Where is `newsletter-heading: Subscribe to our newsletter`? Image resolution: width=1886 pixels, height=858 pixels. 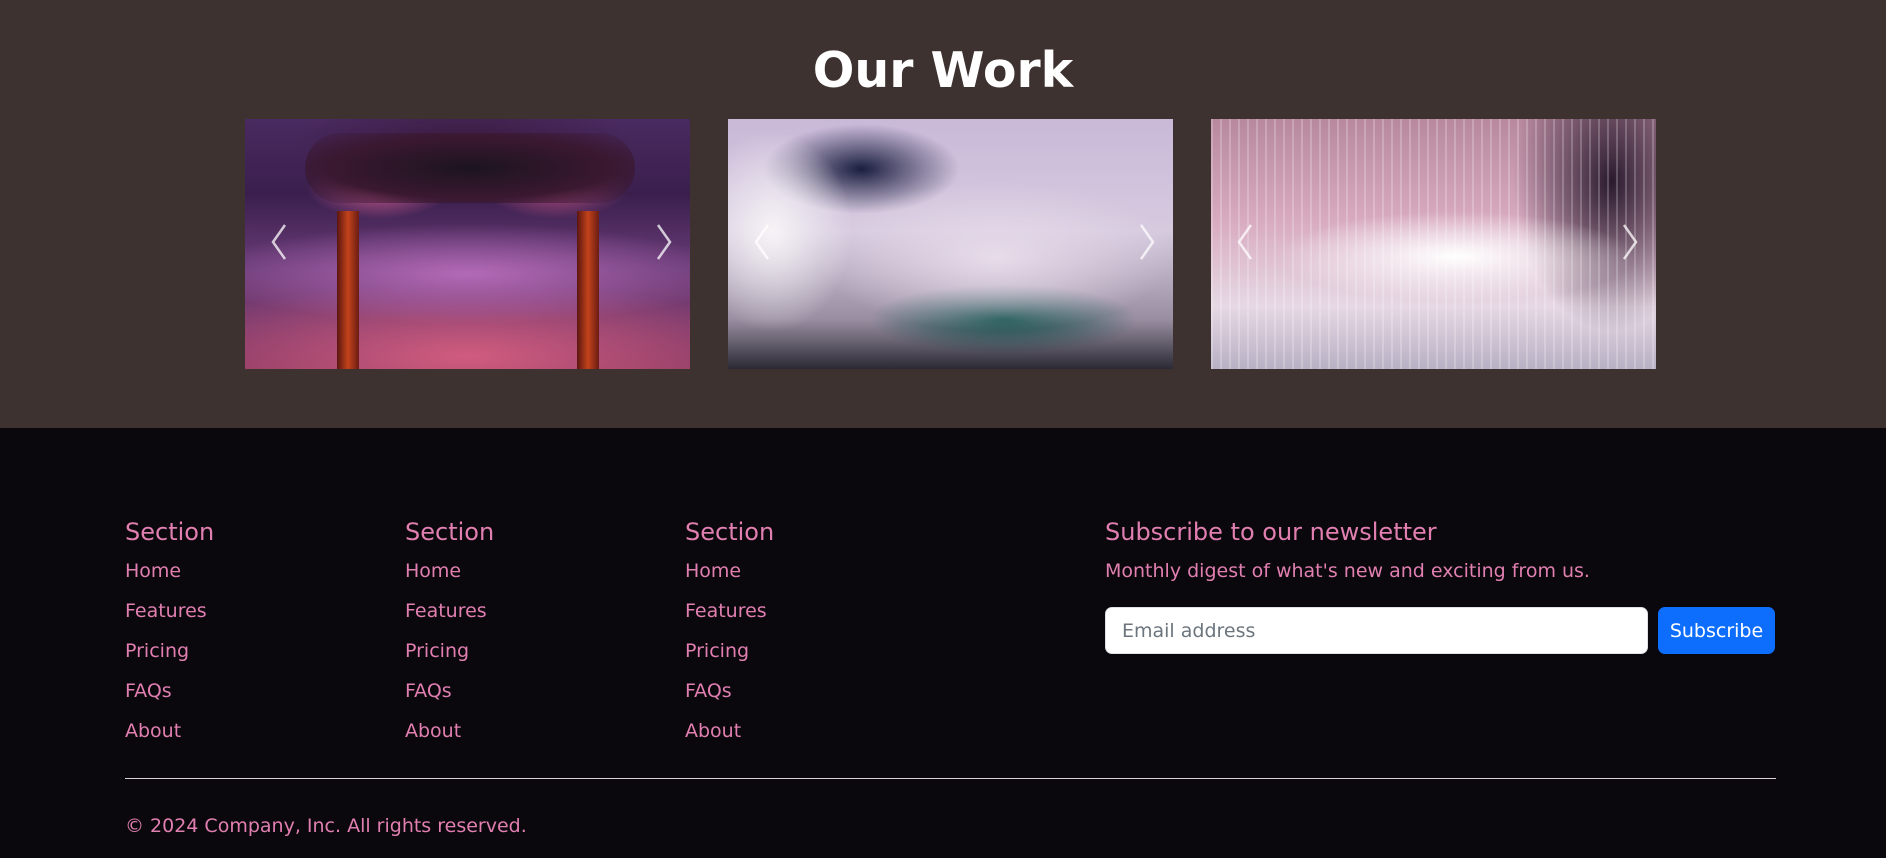 newsletter-heading: Subscribe to our newsletter is located at coordinates (1271, 532).